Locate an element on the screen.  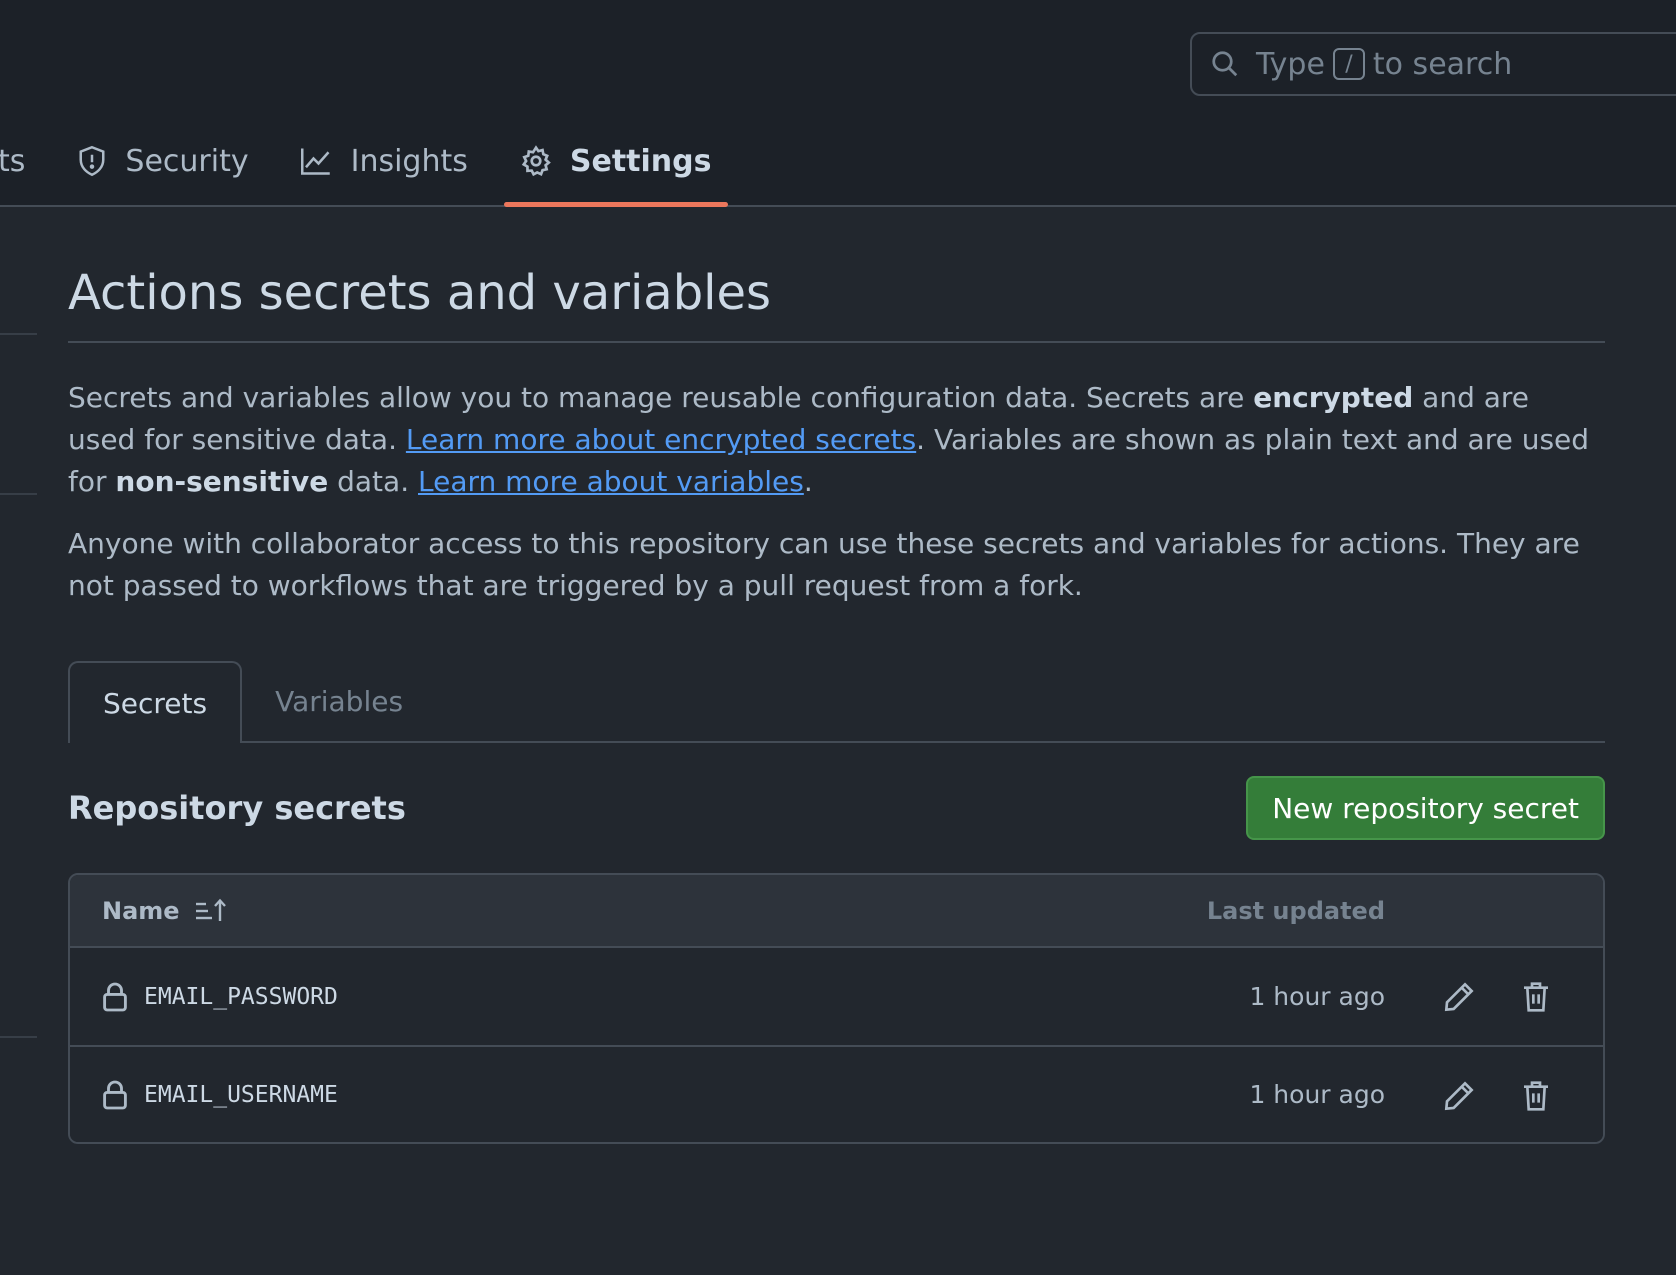
search-icon is located at coordinates (1225, 64).